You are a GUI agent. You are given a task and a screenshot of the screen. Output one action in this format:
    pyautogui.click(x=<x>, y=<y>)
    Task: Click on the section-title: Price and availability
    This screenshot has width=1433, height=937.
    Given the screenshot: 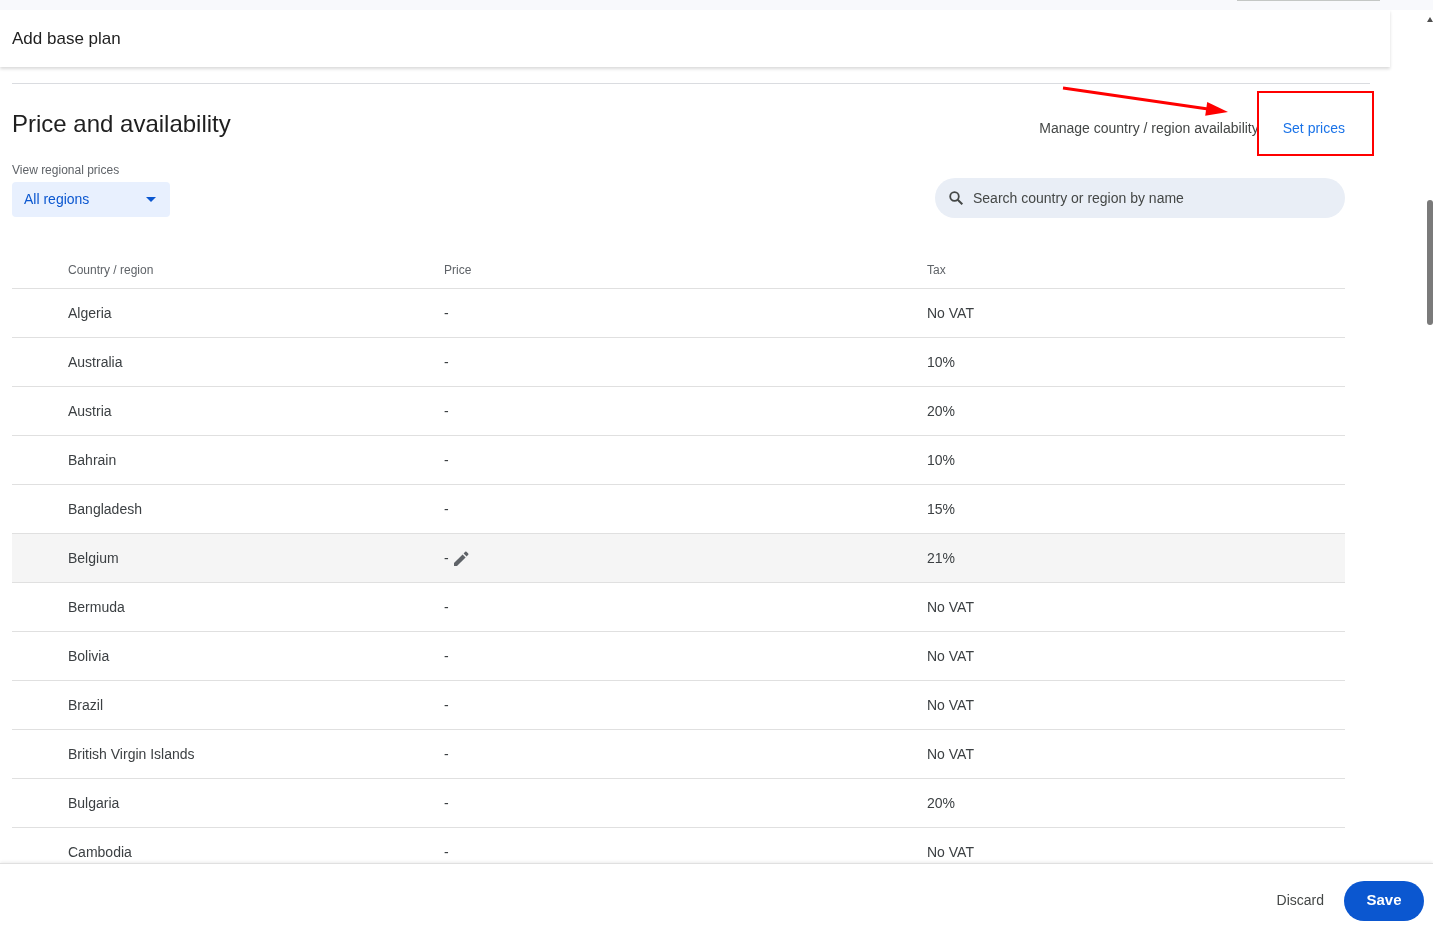 What is the action you would take?
    pyautogui.click(x=121, y=124)
    